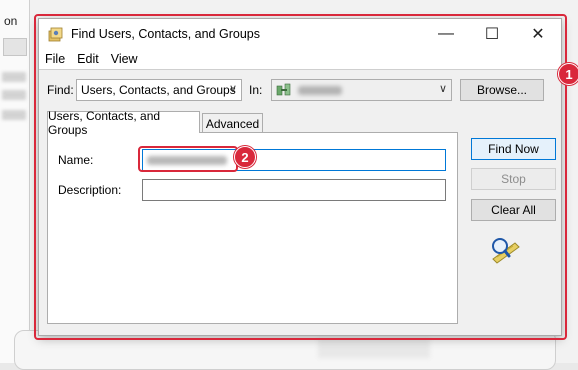 This screenshot has height=370, width=578. I want to click on in-label: In:, so click(256, 90).